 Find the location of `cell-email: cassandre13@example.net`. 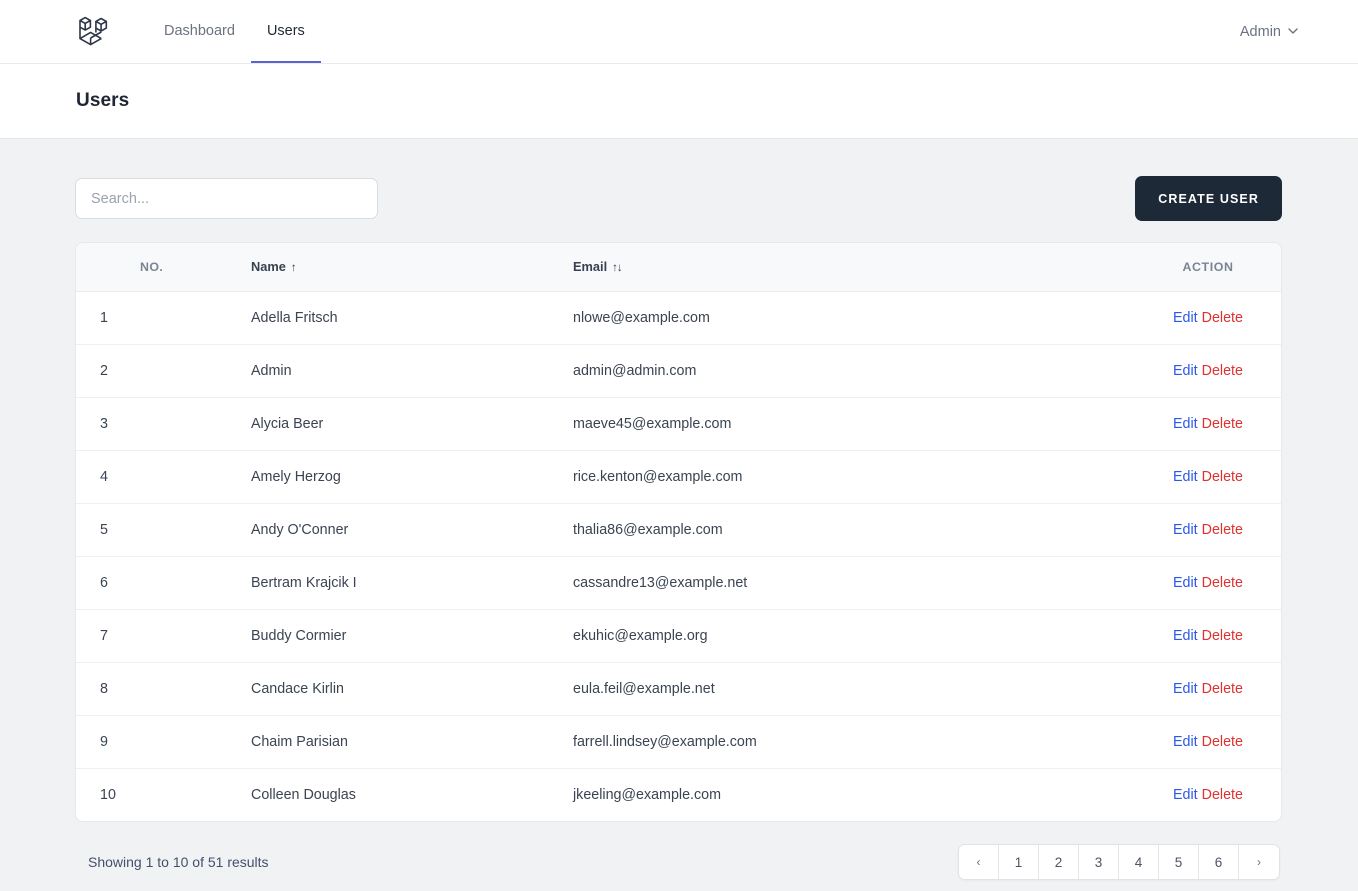

cell-email: cassandre13@example.net is located at coordinates (660, 582).